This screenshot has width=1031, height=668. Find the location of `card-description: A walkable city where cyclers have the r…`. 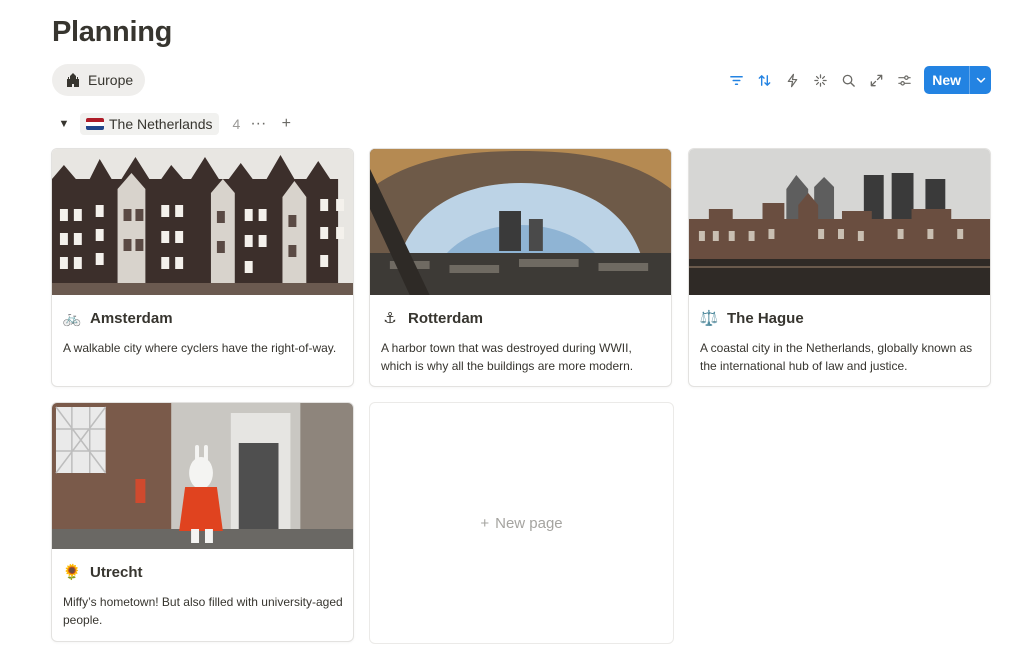

card-description: A walkable city where cyclers have the r… is located at coordinates (200, 348).